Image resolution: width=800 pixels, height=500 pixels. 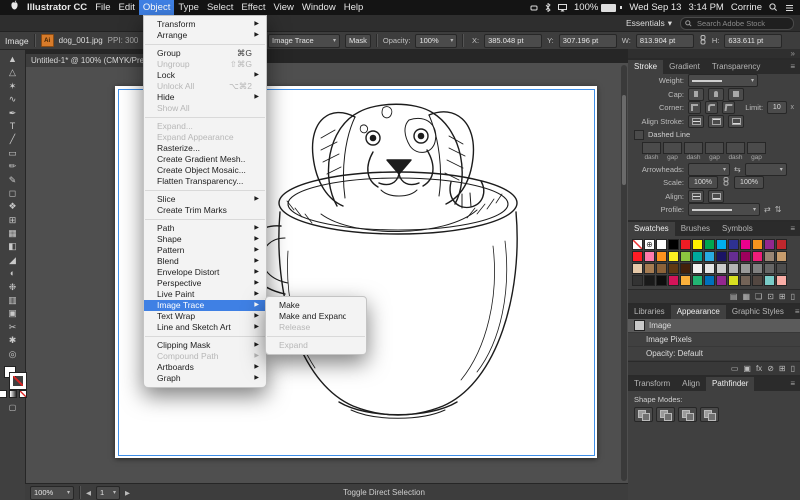 I want to click on appearance-row: Opacity: Default, so click(x=714, y=354).